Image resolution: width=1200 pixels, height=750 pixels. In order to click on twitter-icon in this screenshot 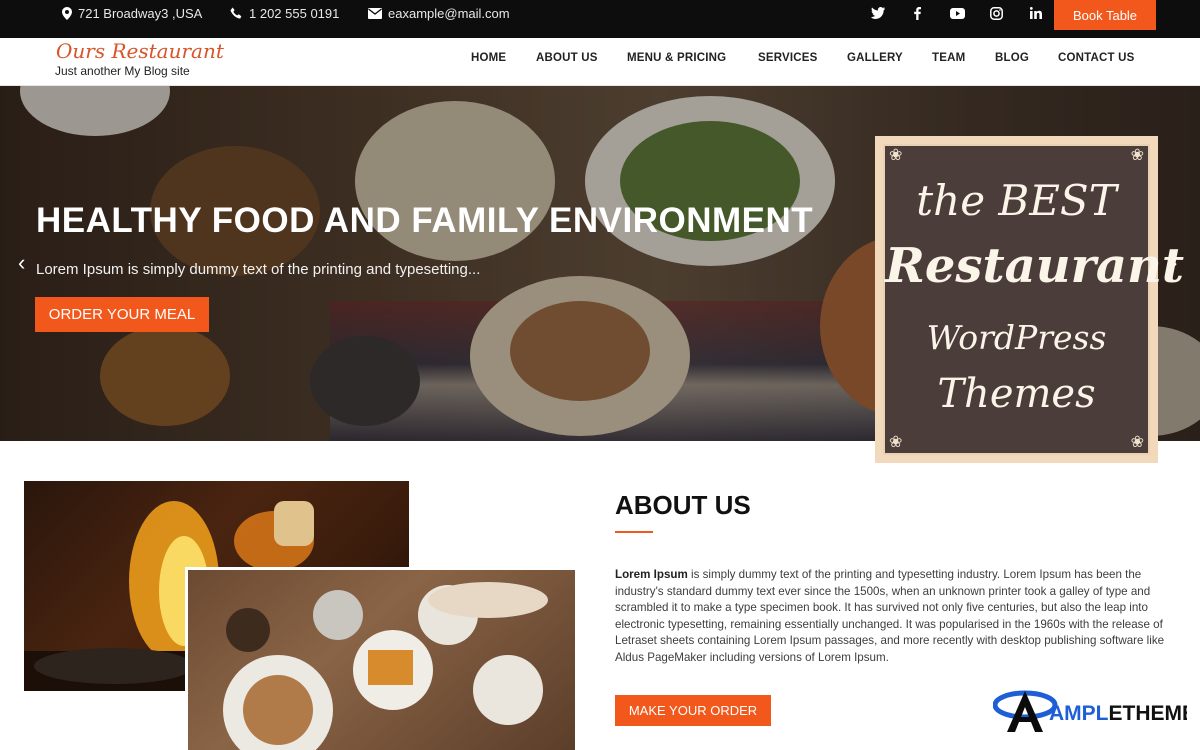, I will do `click(878, 13)`.